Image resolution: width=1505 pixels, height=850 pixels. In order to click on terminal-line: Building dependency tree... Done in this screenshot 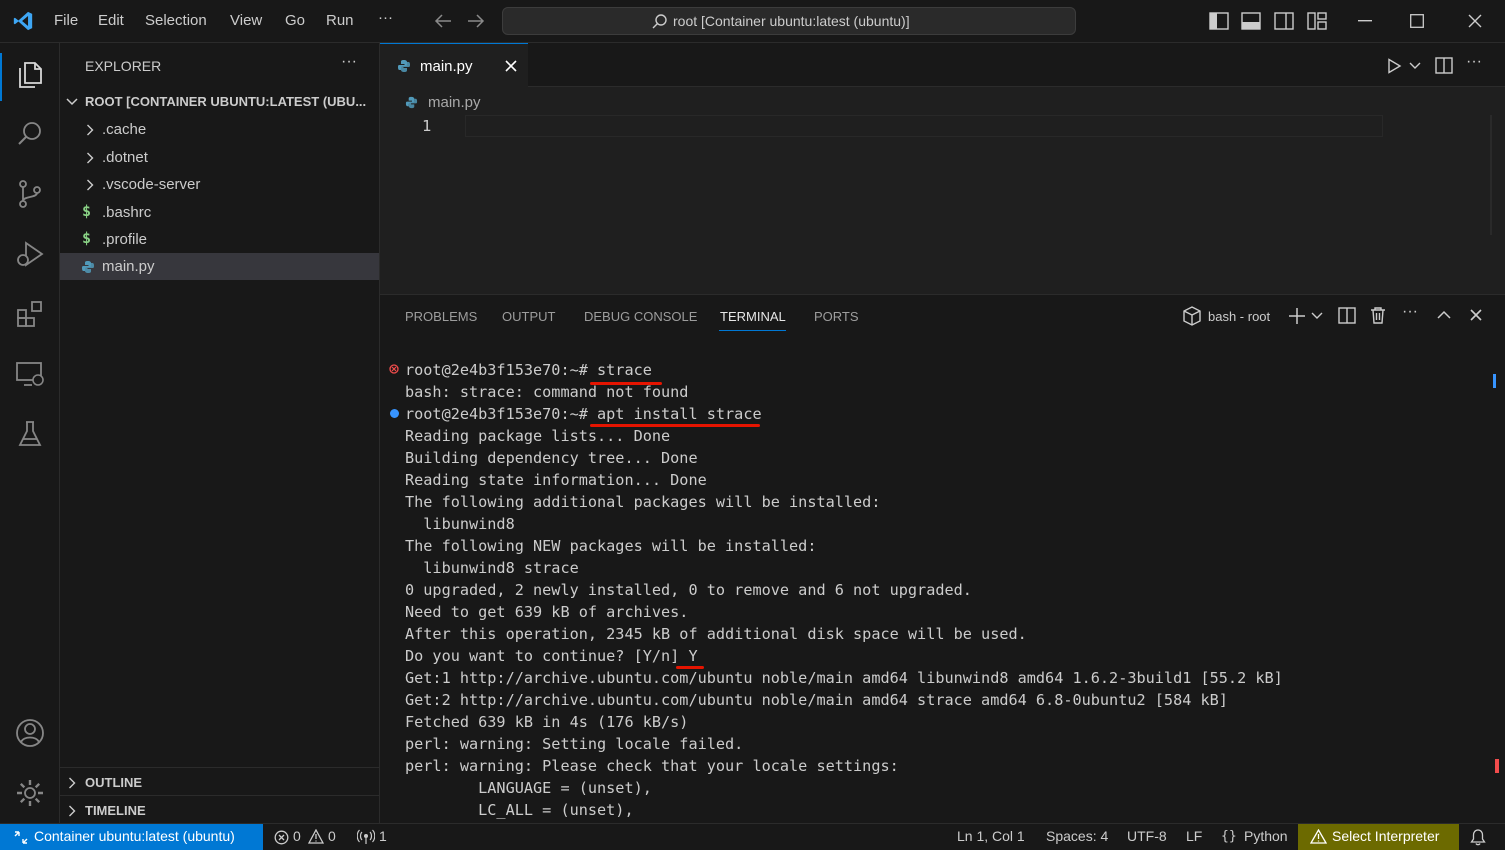, I will do `click(551, 458)`.